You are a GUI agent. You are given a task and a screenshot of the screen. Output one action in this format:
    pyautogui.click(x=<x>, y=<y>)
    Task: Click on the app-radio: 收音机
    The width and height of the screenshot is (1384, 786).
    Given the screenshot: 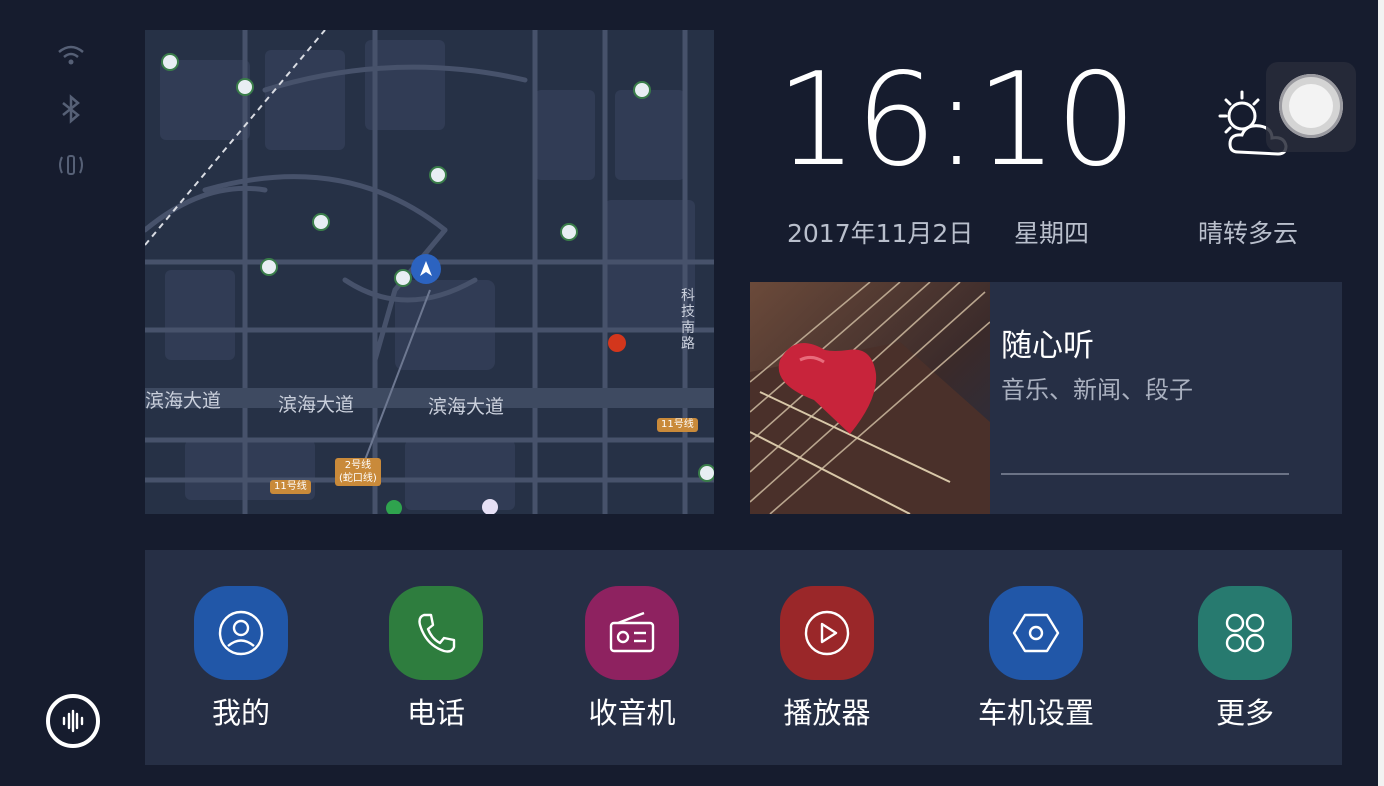 What is the action you would take?
    pyautogui.click(x=632, y=659)
    